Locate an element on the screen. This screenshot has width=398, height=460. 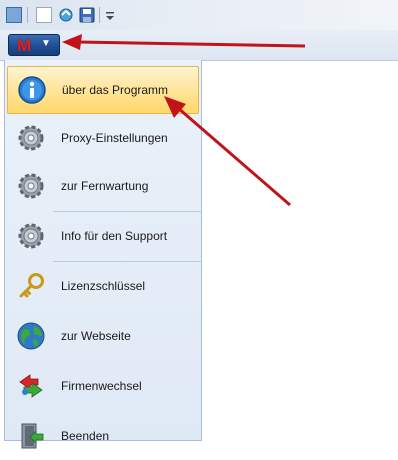
menu-item-label: zur Webseite is located at coordinates (96, 336).